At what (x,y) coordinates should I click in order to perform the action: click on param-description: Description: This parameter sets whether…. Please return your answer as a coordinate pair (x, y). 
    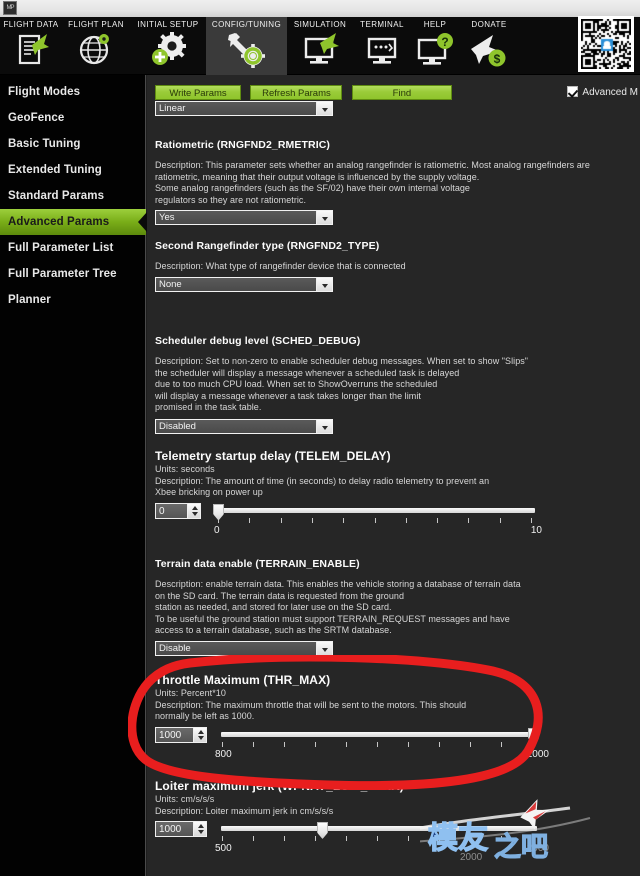
    Looking at the image, I should click on (372, 182).